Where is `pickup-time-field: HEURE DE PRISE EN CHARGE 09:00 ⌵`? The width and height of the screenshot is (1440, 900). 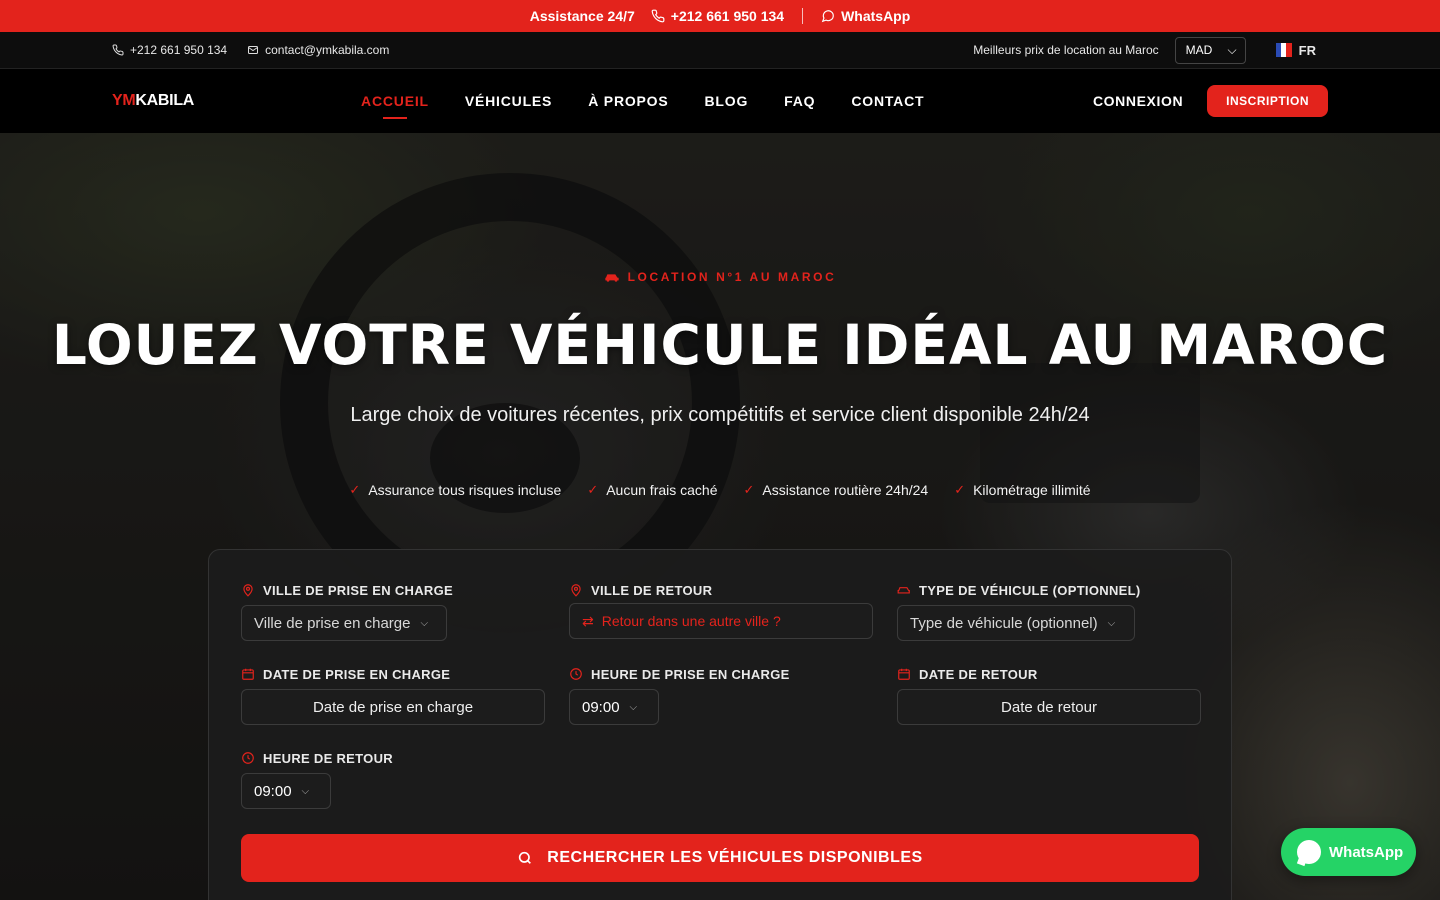 pickup-time-field: HEURE DE PRISE EN CHARGE 09:00 ⌵ is located at coordinates (721, 696).